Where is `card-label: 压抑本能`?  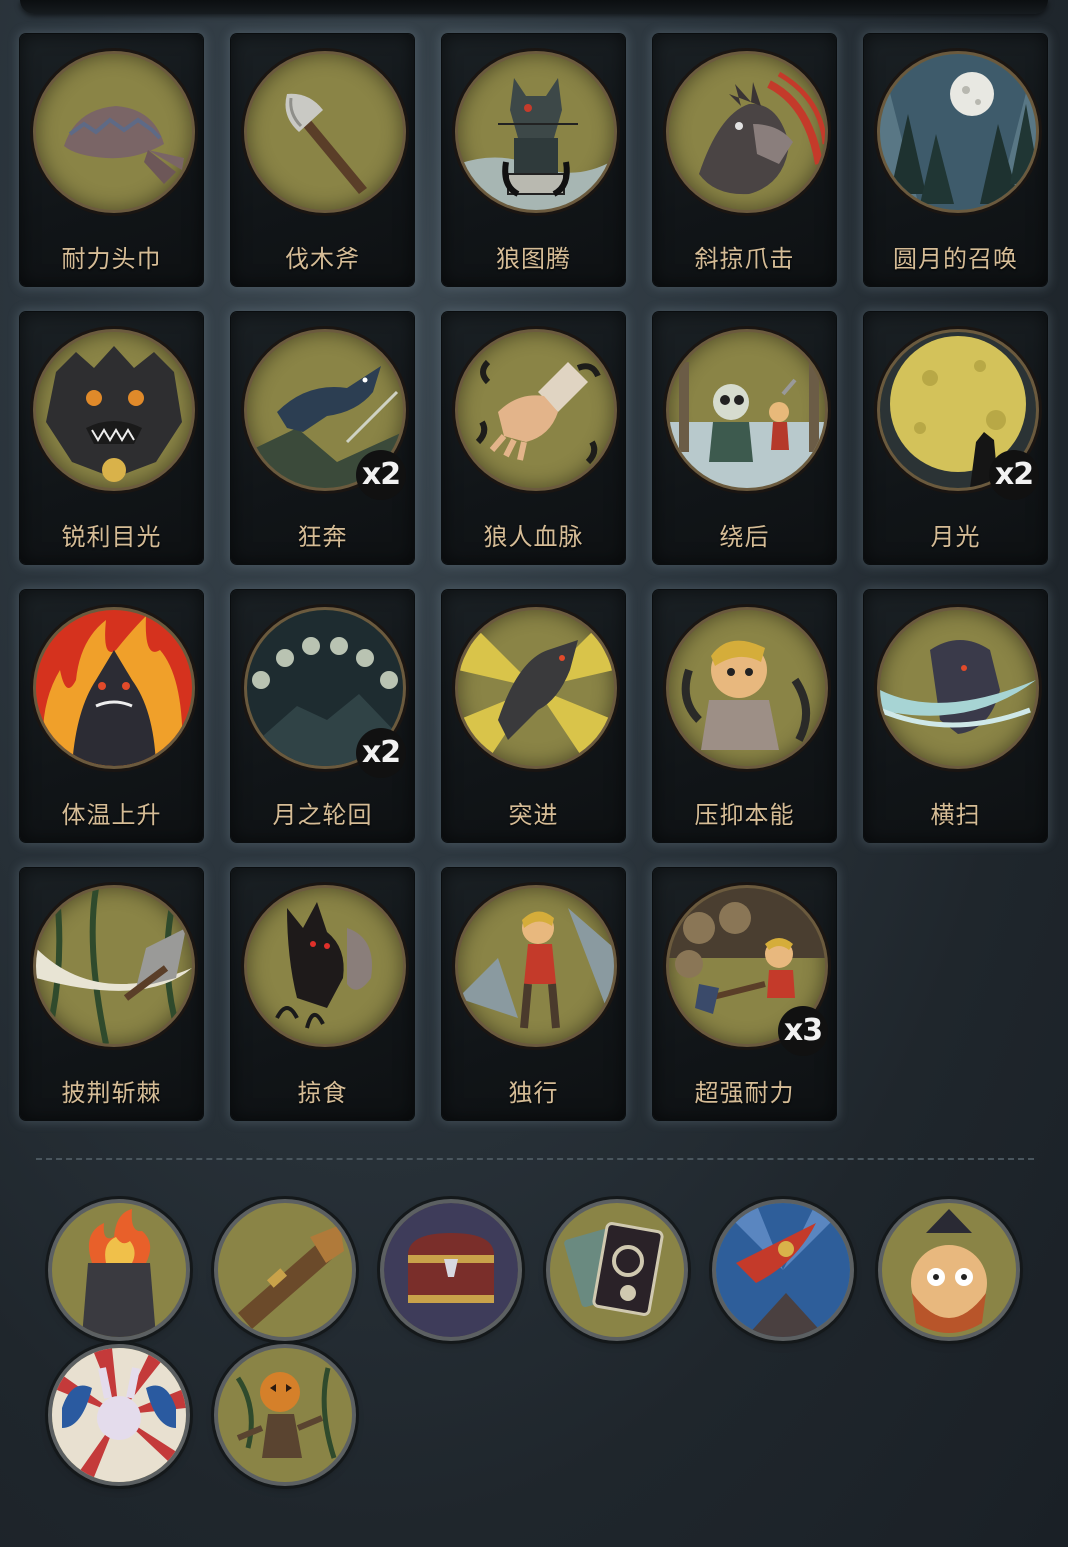 card-label: 压抑本能 is located at coordinates (744, 815).